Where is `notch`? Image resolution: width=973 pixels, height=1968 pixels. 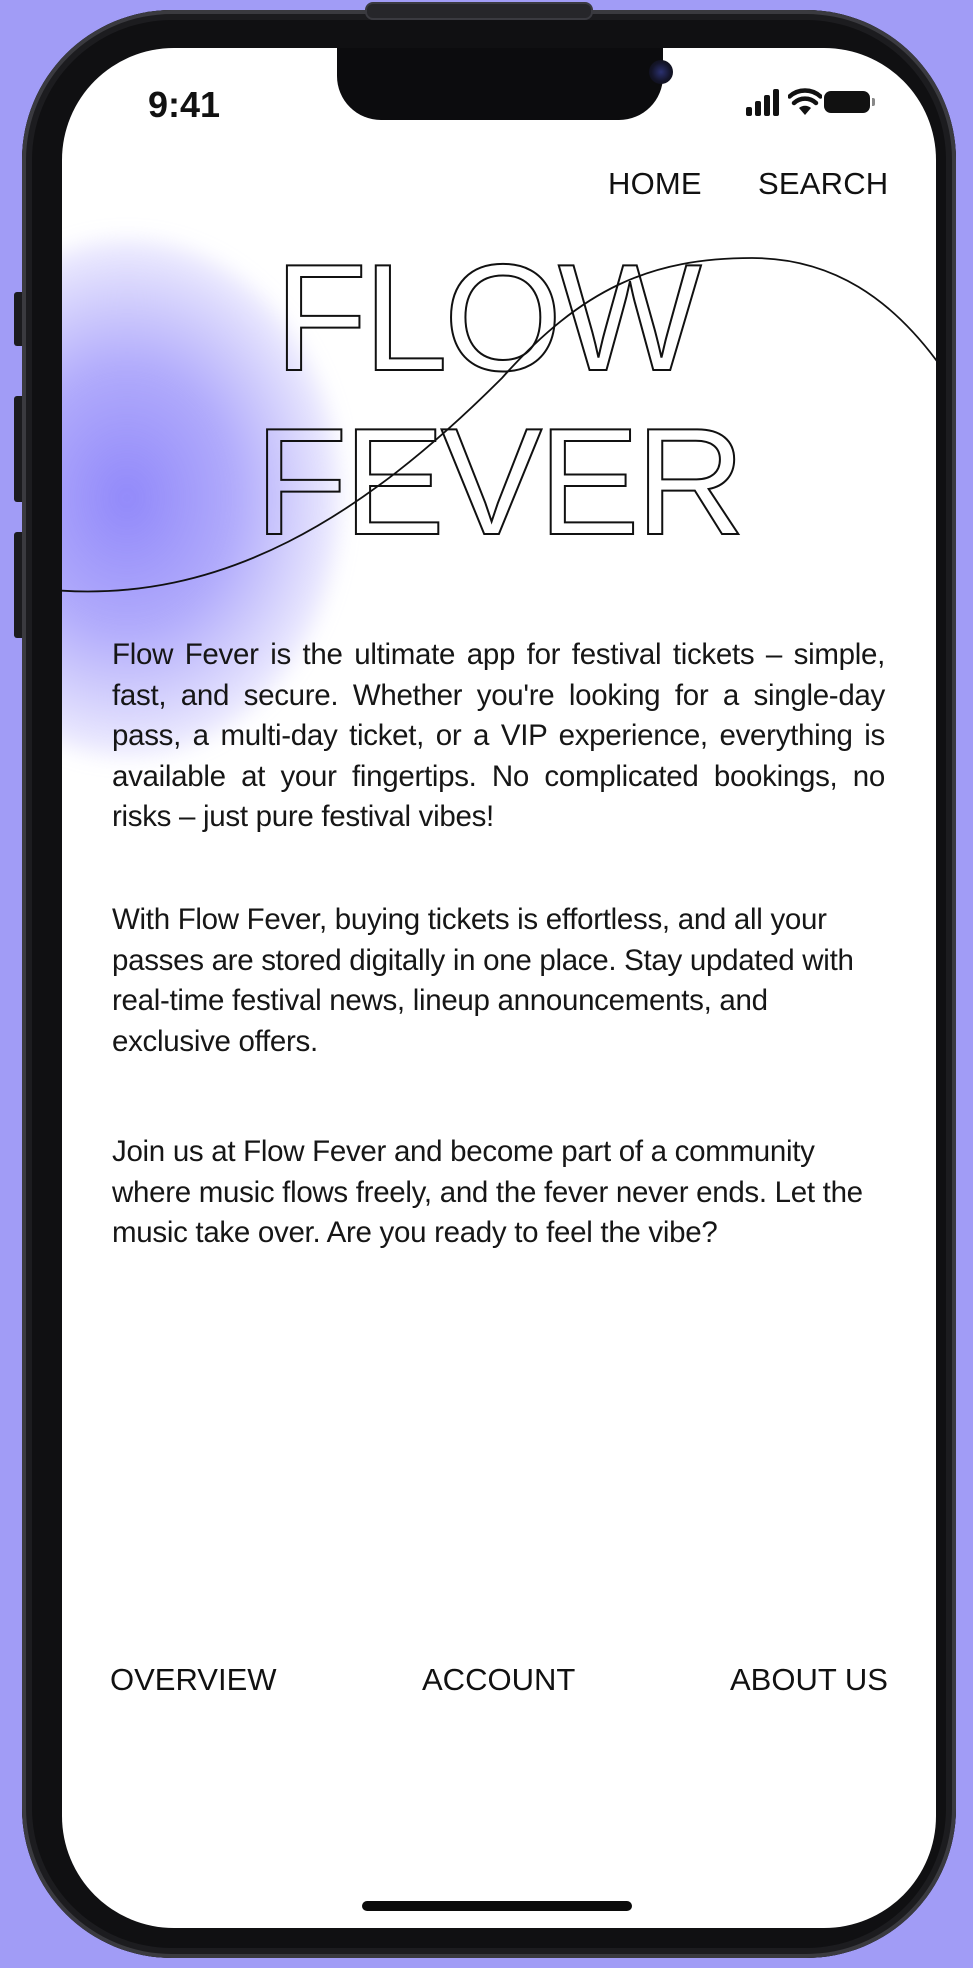 notch is located at coordinates (505, 84).